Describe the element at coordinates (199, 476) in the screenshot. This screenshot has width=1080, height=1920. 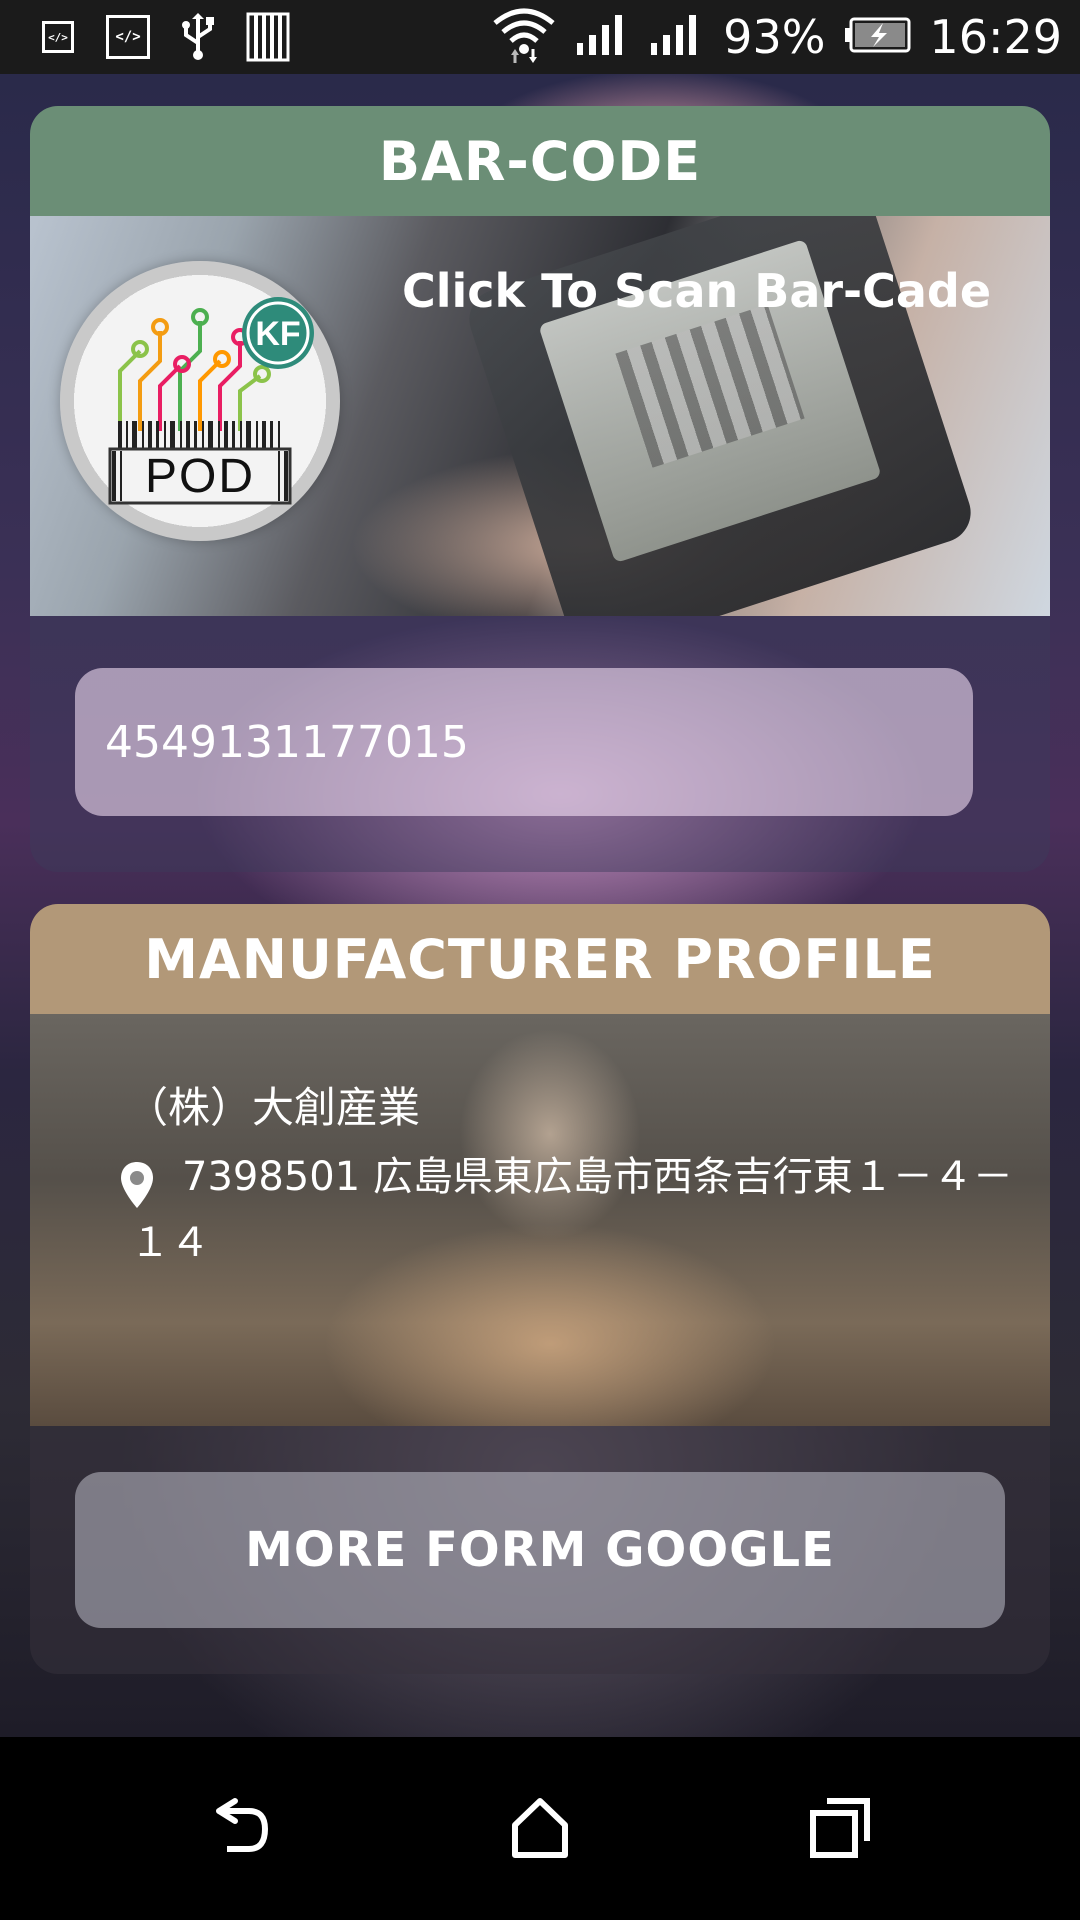
I see `pod-logo-text: POD` at that location.